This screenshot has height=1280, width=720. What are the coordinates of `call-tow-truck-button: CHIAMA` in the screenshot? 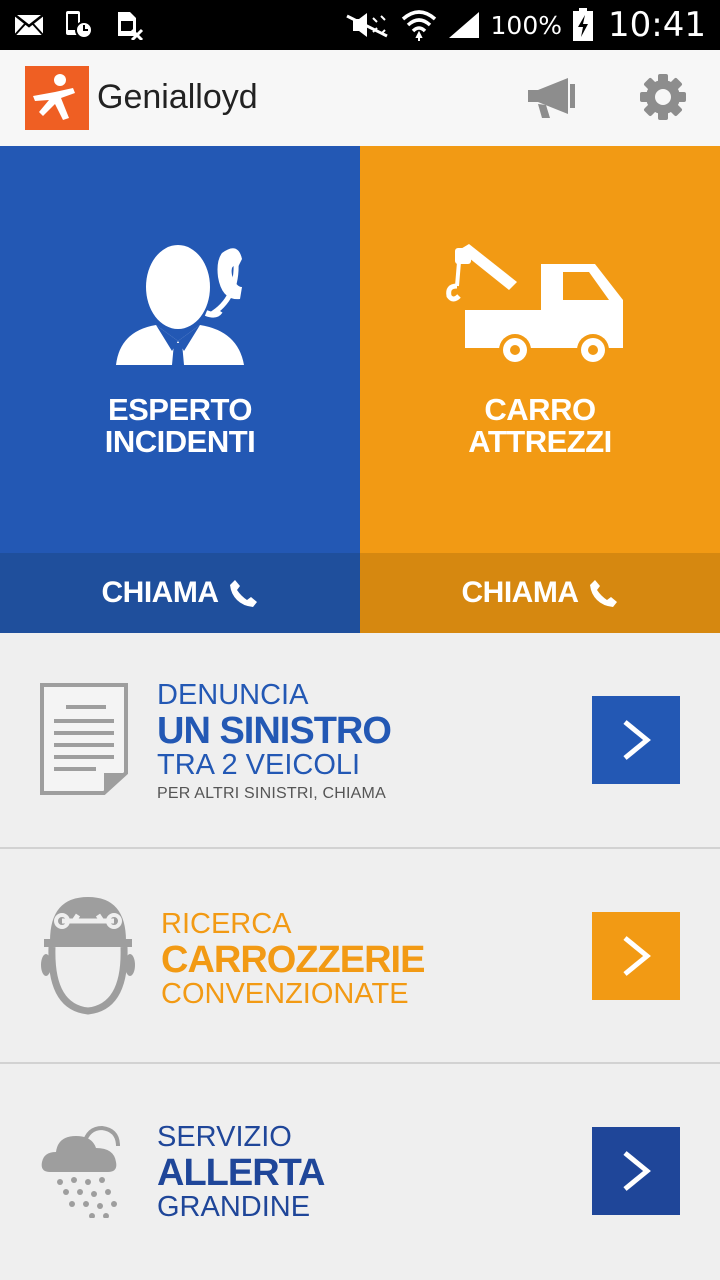 It's located at (540, 593).